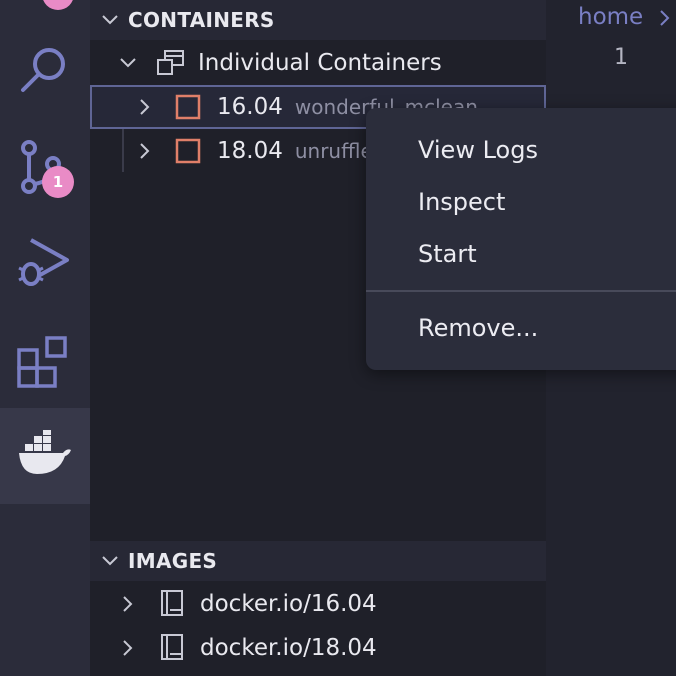 This screenshot has width=676, height=676. I want to click on image-row: docker.io/18.04, so click(318, 648).